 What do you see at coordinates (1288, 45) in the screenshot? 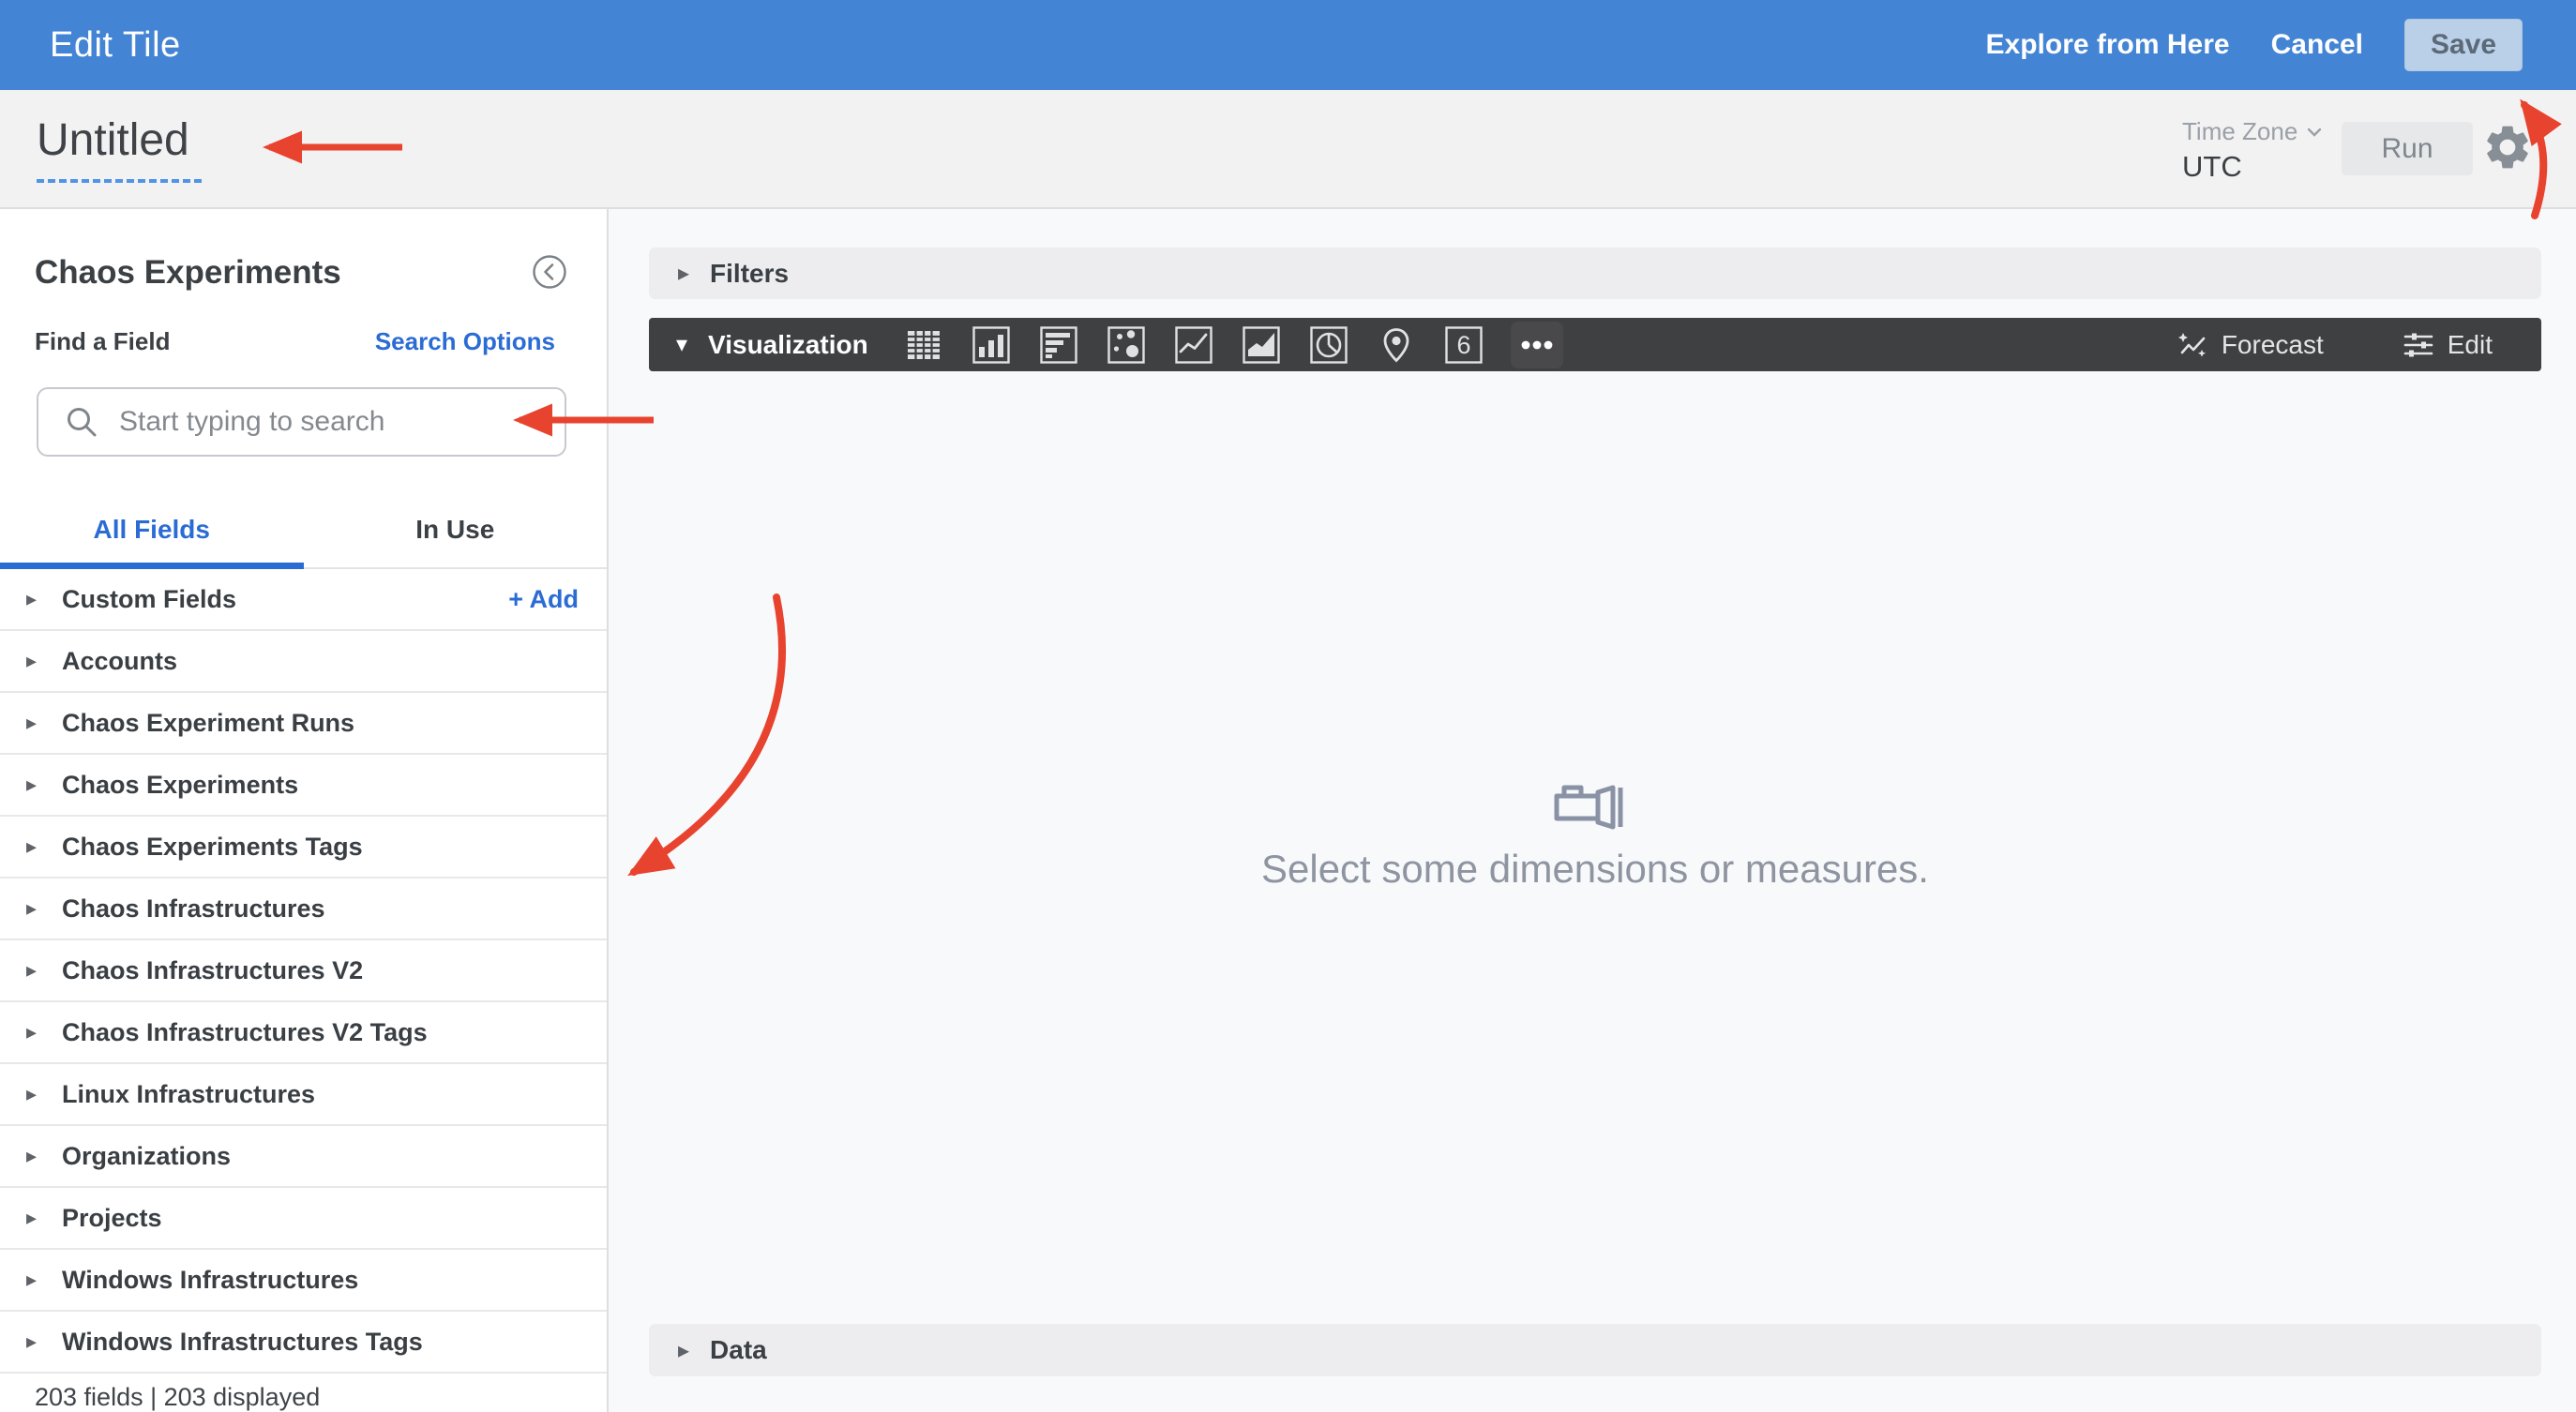
I see `top-bar: Edit Tile Explore from Here Cancel Save` at bounding box center [1288, 45].